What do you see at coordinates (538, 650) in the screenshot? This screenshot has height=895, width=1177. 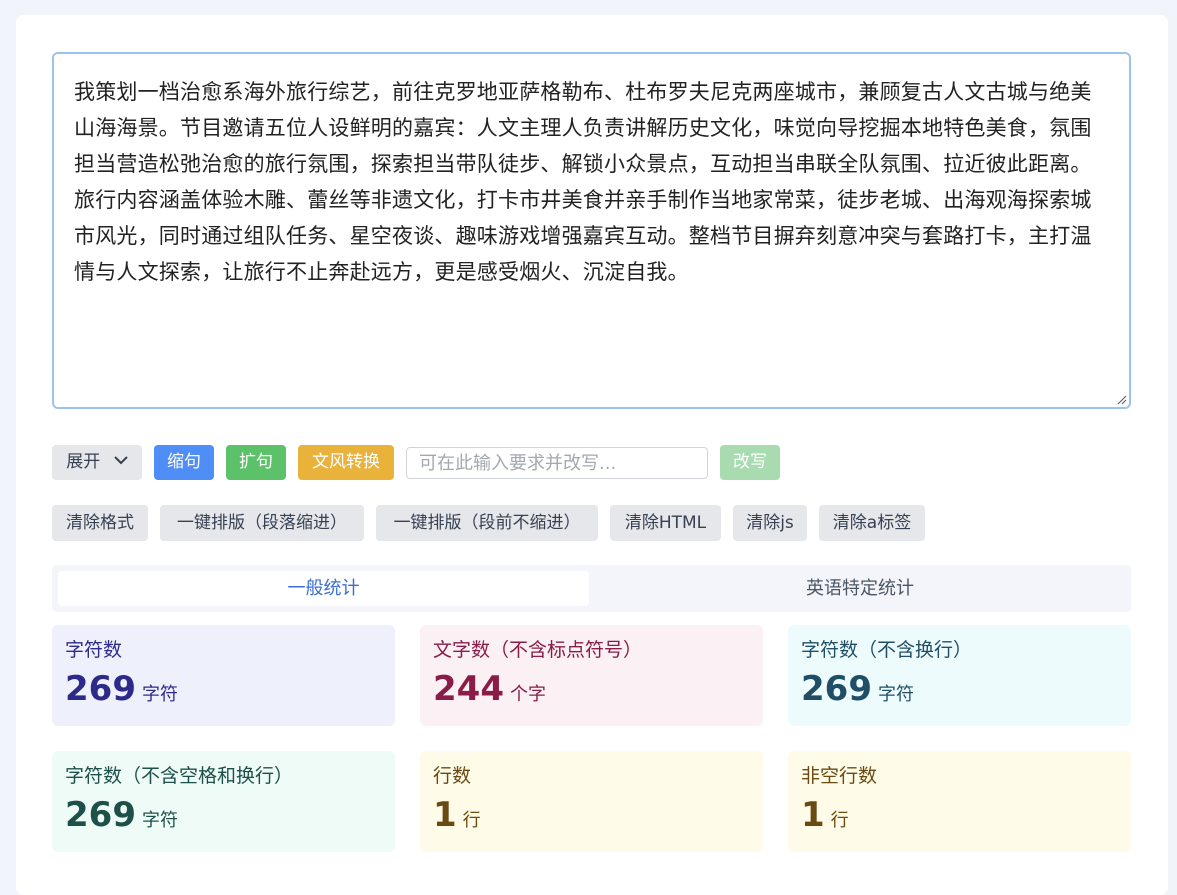 I see `stat-label: 文字数（不含标点符号）` at bounding box center [538, 650].